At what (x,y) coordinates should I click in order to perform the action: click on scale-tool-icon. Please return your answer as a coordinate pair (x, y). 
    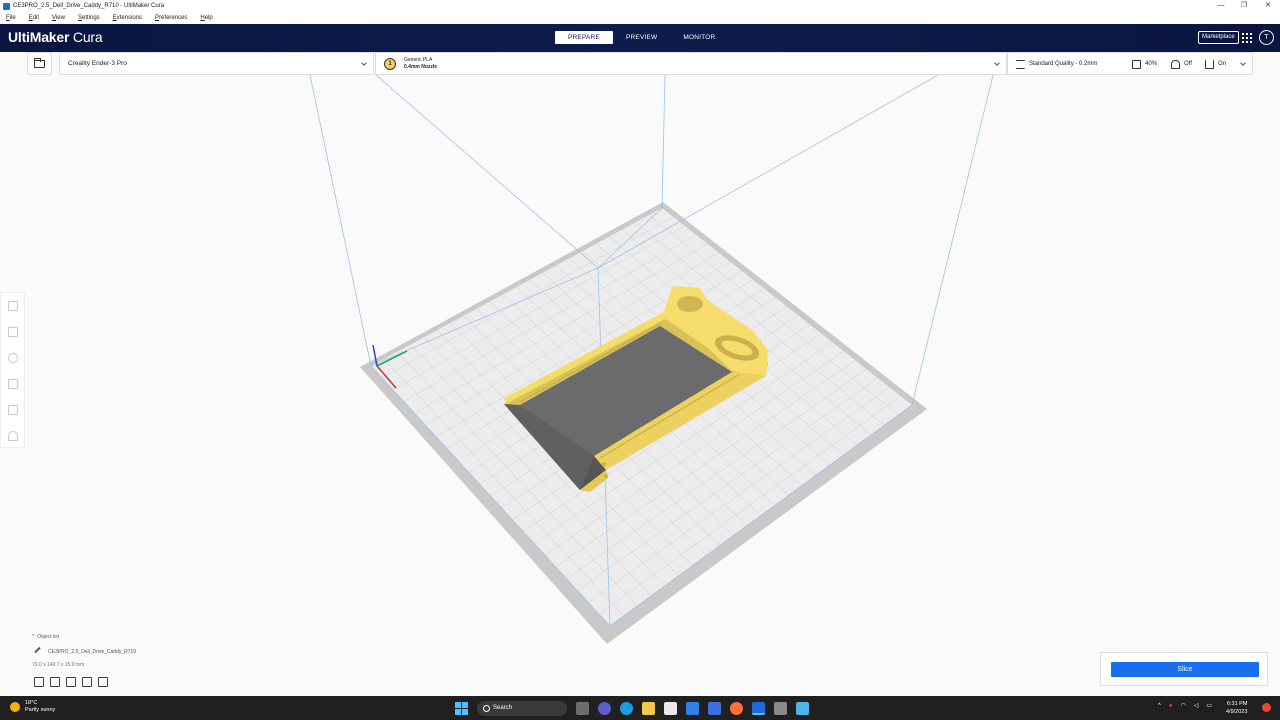
    Looking at the image, I should click on (13, 332).